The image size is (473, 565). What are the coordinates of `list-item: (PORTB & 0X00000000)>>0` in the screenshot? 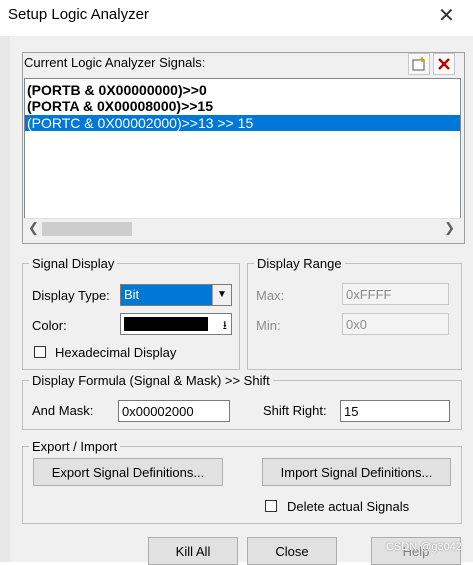 It's located at (242, 90).